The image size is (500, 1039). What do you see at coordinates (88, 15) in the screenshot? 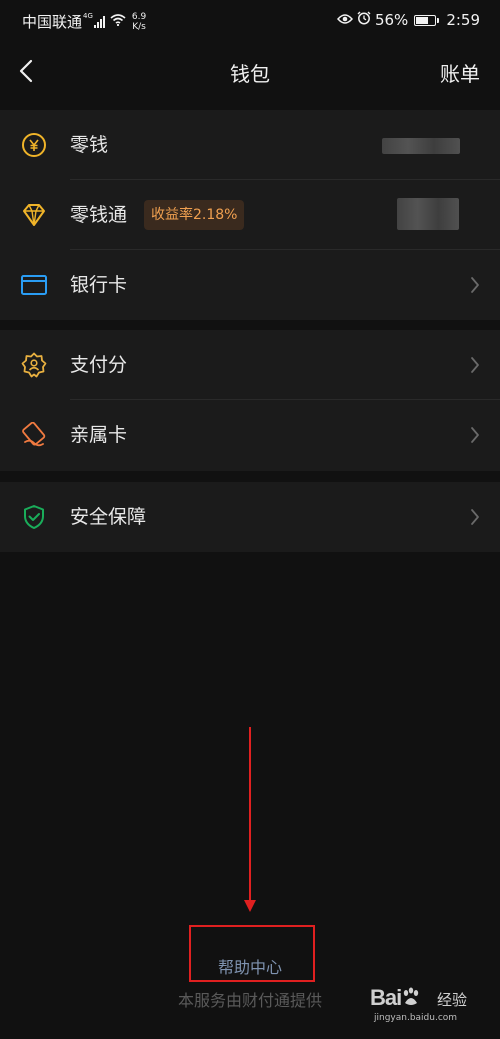
I see `network-type: 4G` at bounding box center [88, 15].